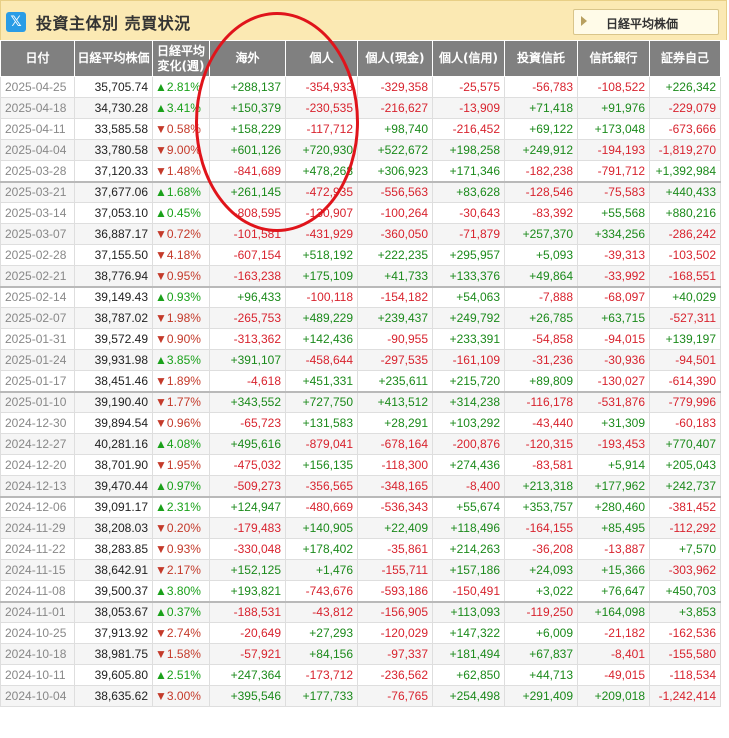 The image size is (729, 738). I want to click on column-header: 個人, so click(321, 58).